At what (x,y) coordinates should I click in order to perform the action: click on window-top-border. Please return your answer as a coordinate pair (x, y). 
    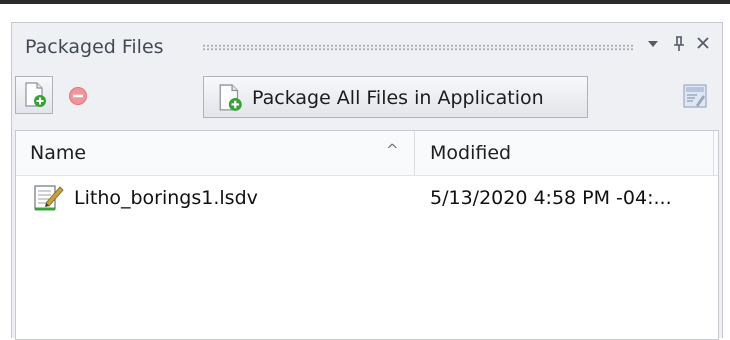
    Looking at the image, I should click on (365, 2).